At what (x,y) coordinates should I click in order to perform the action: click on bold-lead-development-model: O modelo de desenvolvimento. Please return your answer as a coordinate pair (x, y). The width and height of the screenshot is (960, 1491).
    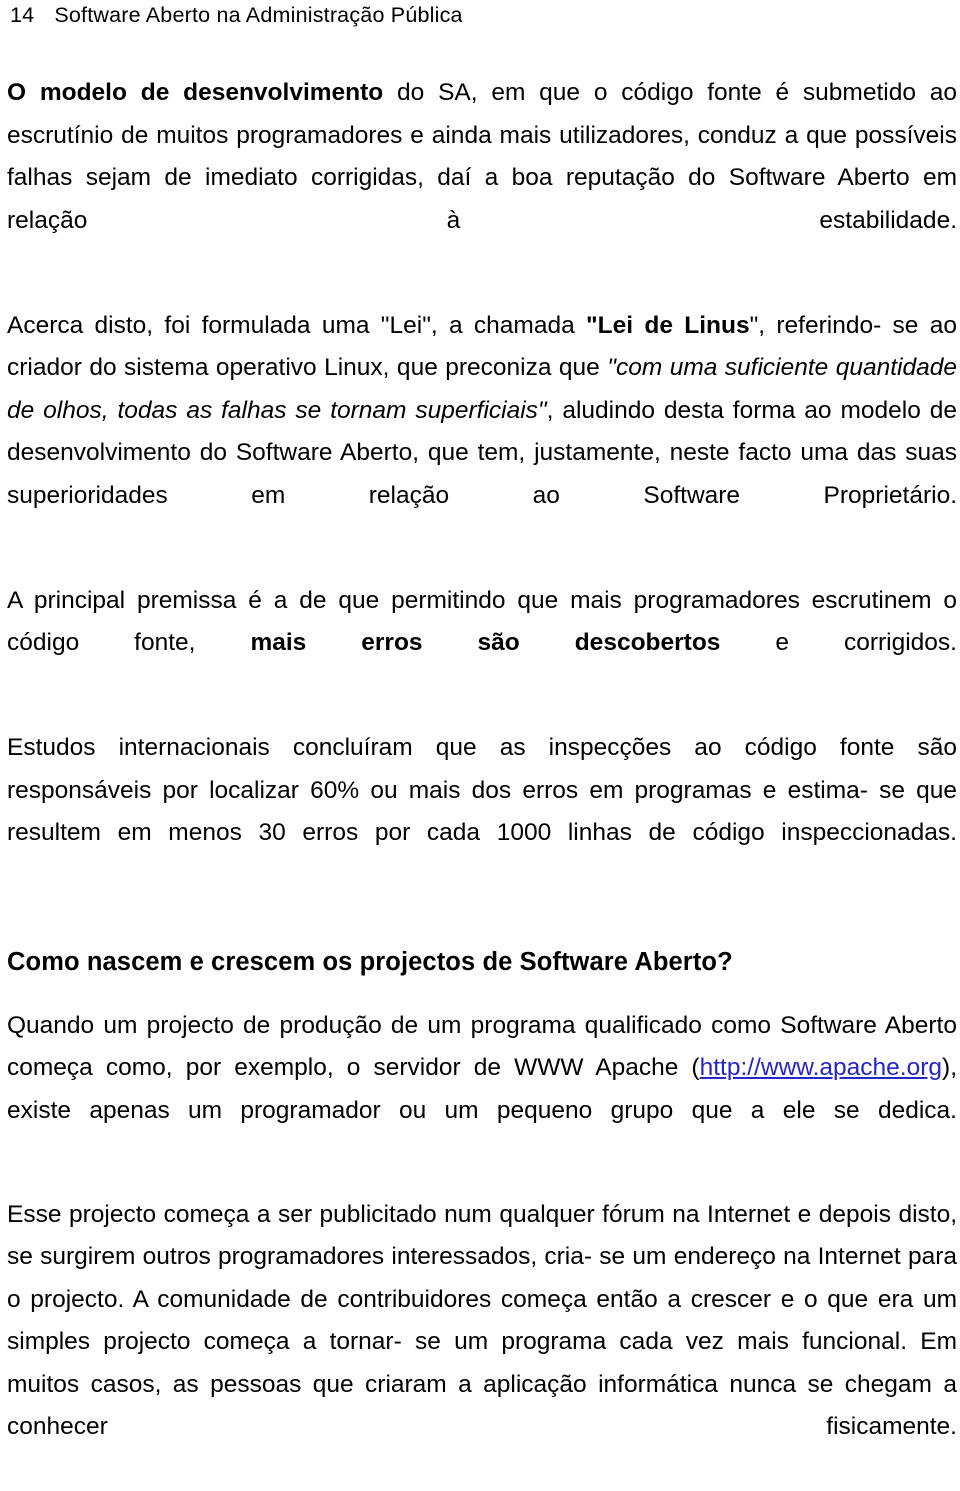
    Looking at the image, I should click on (195, 92).